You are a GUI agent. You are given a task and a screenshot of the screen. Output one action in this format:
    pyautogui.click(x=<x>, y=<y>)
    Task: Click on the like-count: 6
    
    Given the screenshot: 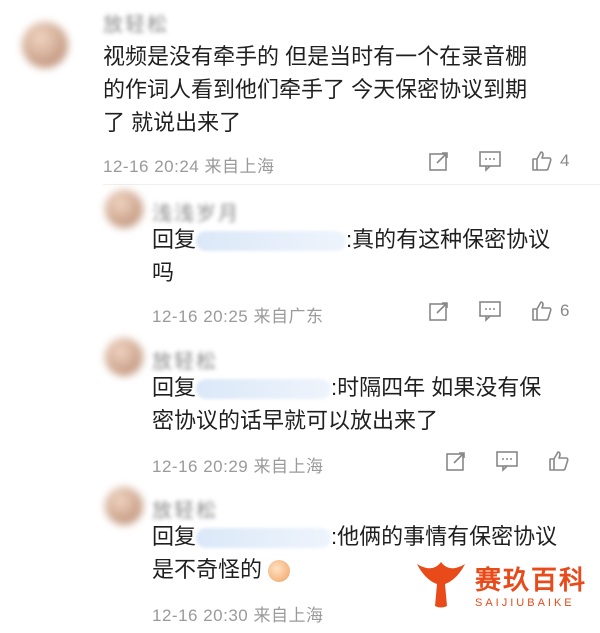 What is the action you would take?
    pyautogui.click(x=565, y=310)
    